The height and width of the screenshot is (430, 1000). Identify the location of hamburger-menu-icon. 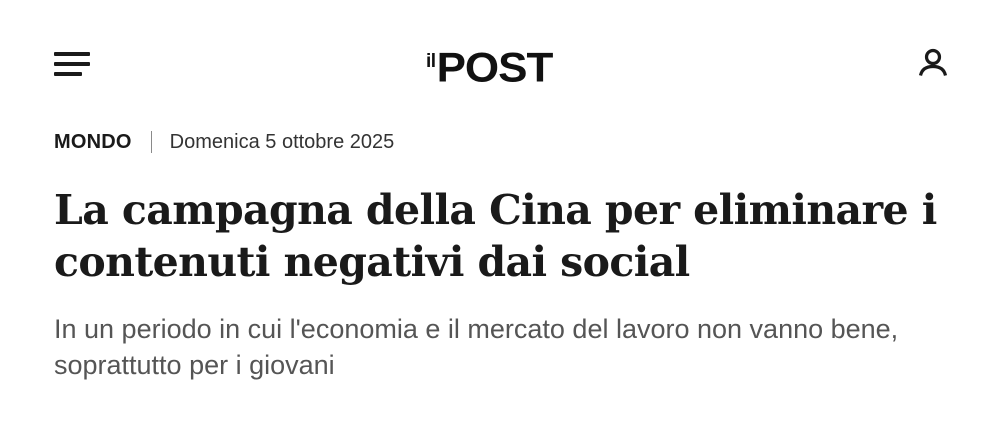
(73, 65).